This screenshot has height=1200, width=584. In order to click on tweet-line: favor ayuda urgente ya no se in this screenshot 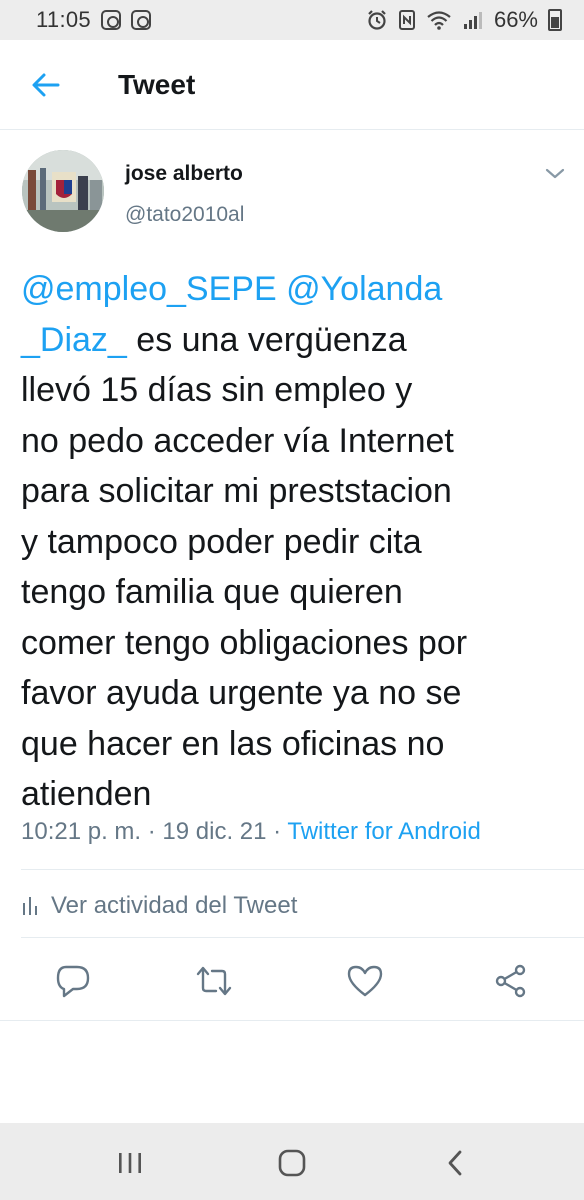, I will do `click(241, 693)`.